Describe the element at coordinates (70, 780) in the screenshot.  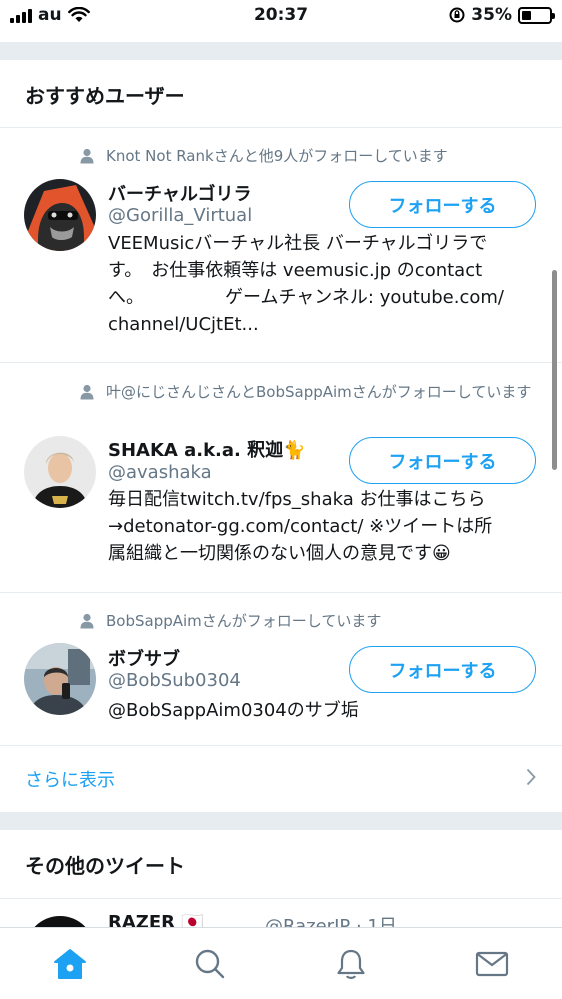
I see `show-more-label: さらに表示` at that location.